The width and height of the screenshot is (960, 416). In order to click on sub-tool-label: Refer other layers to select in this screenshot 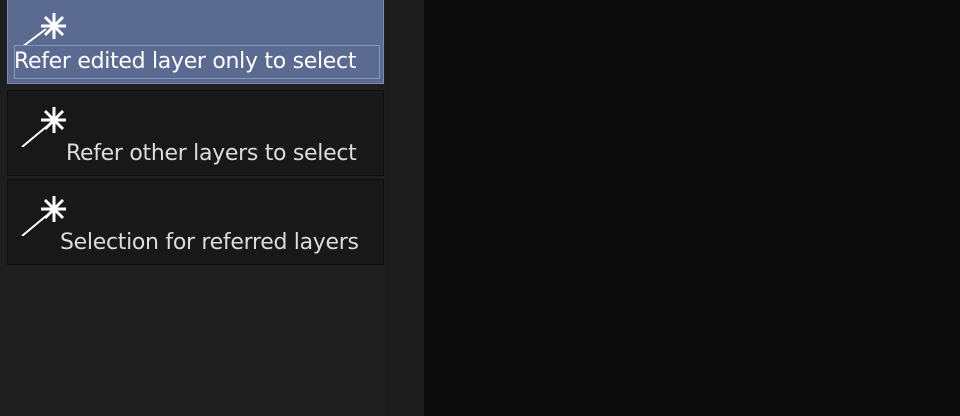, I will do `click(211, 153)`.